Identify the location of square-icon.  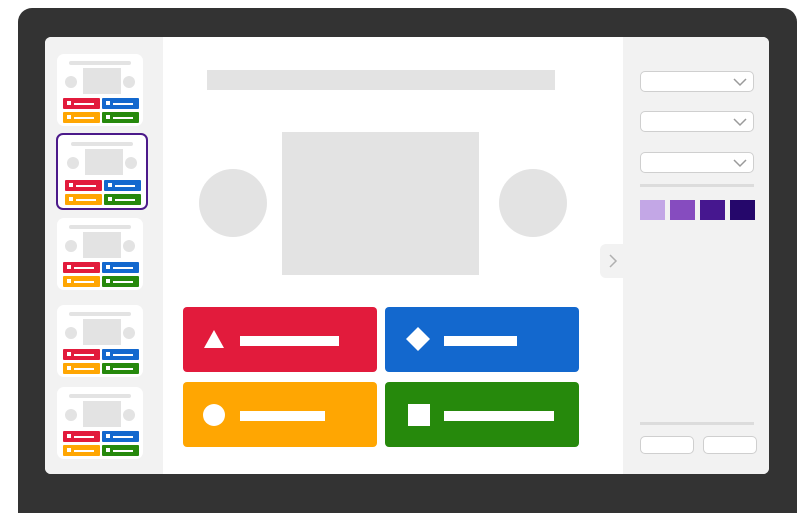
(419, 415).